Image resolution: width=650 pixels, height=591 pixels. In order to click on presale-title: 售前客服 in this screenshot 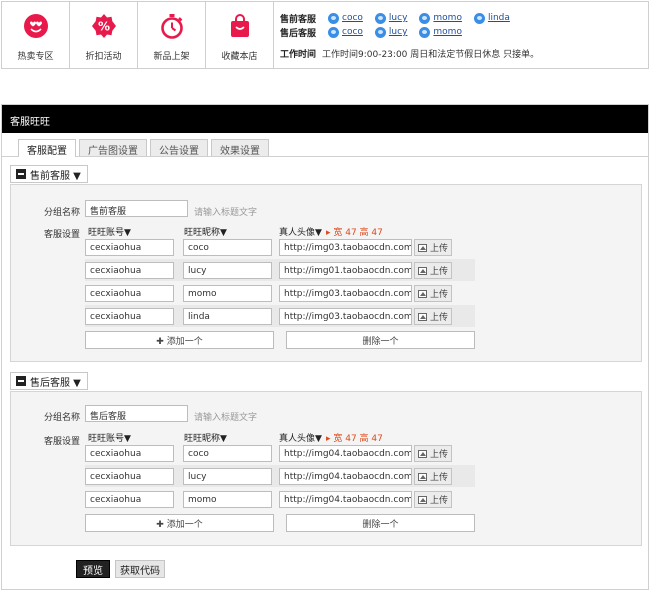, I will do `click(298, 19)`.